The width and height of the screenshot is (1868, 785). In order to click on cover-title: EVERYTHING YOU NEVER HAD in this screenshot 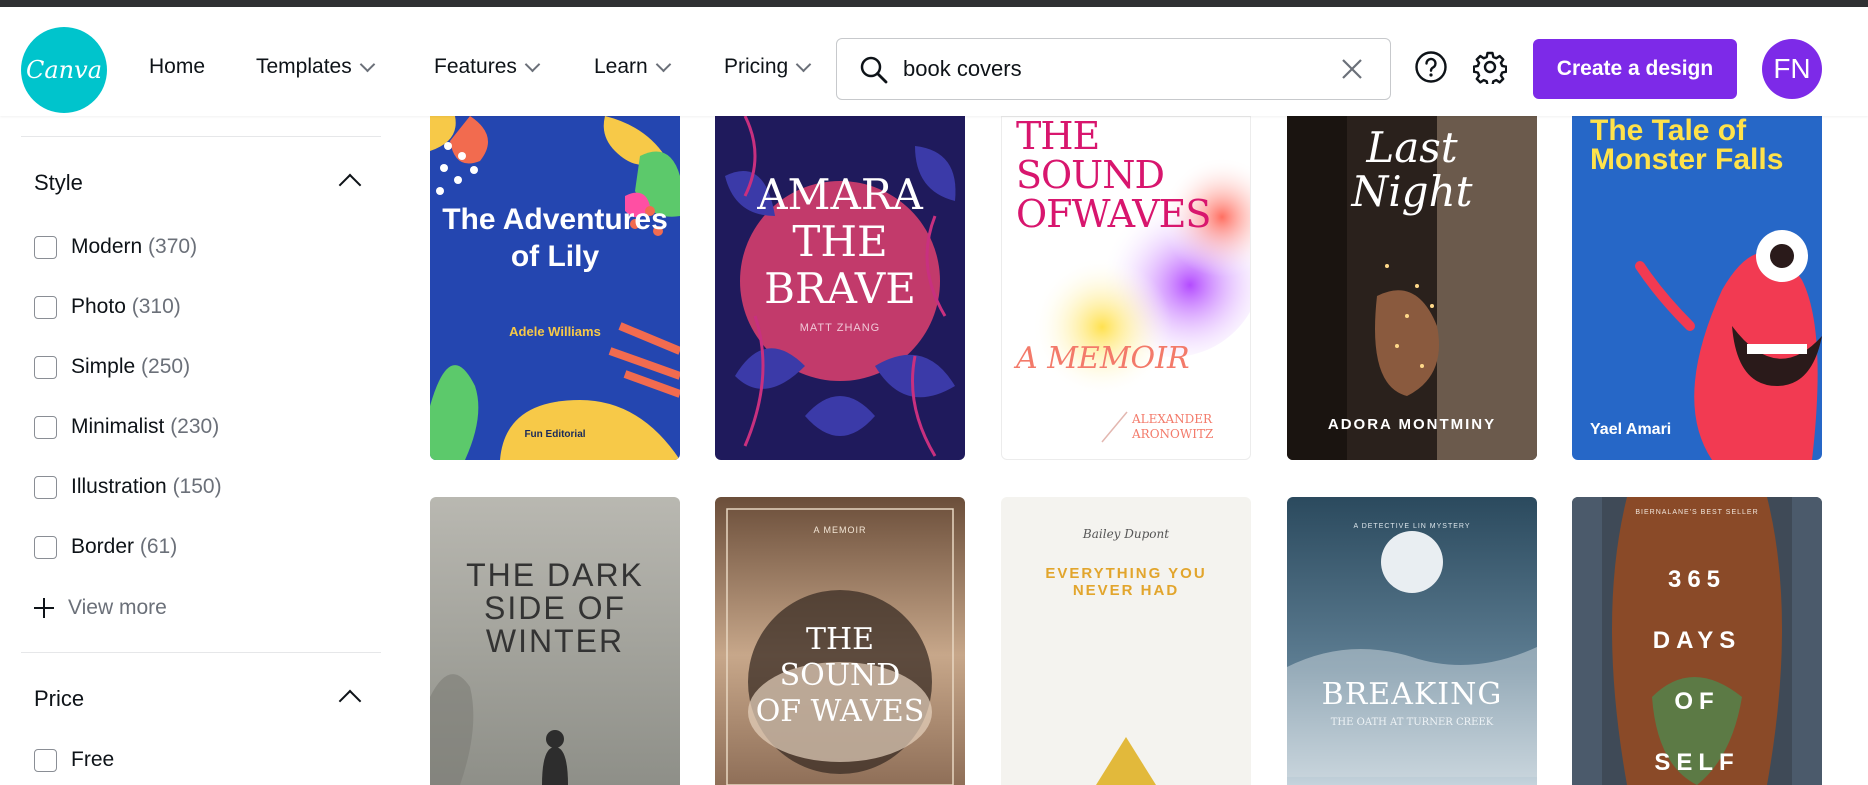, I will do `click(1126, 582)`.